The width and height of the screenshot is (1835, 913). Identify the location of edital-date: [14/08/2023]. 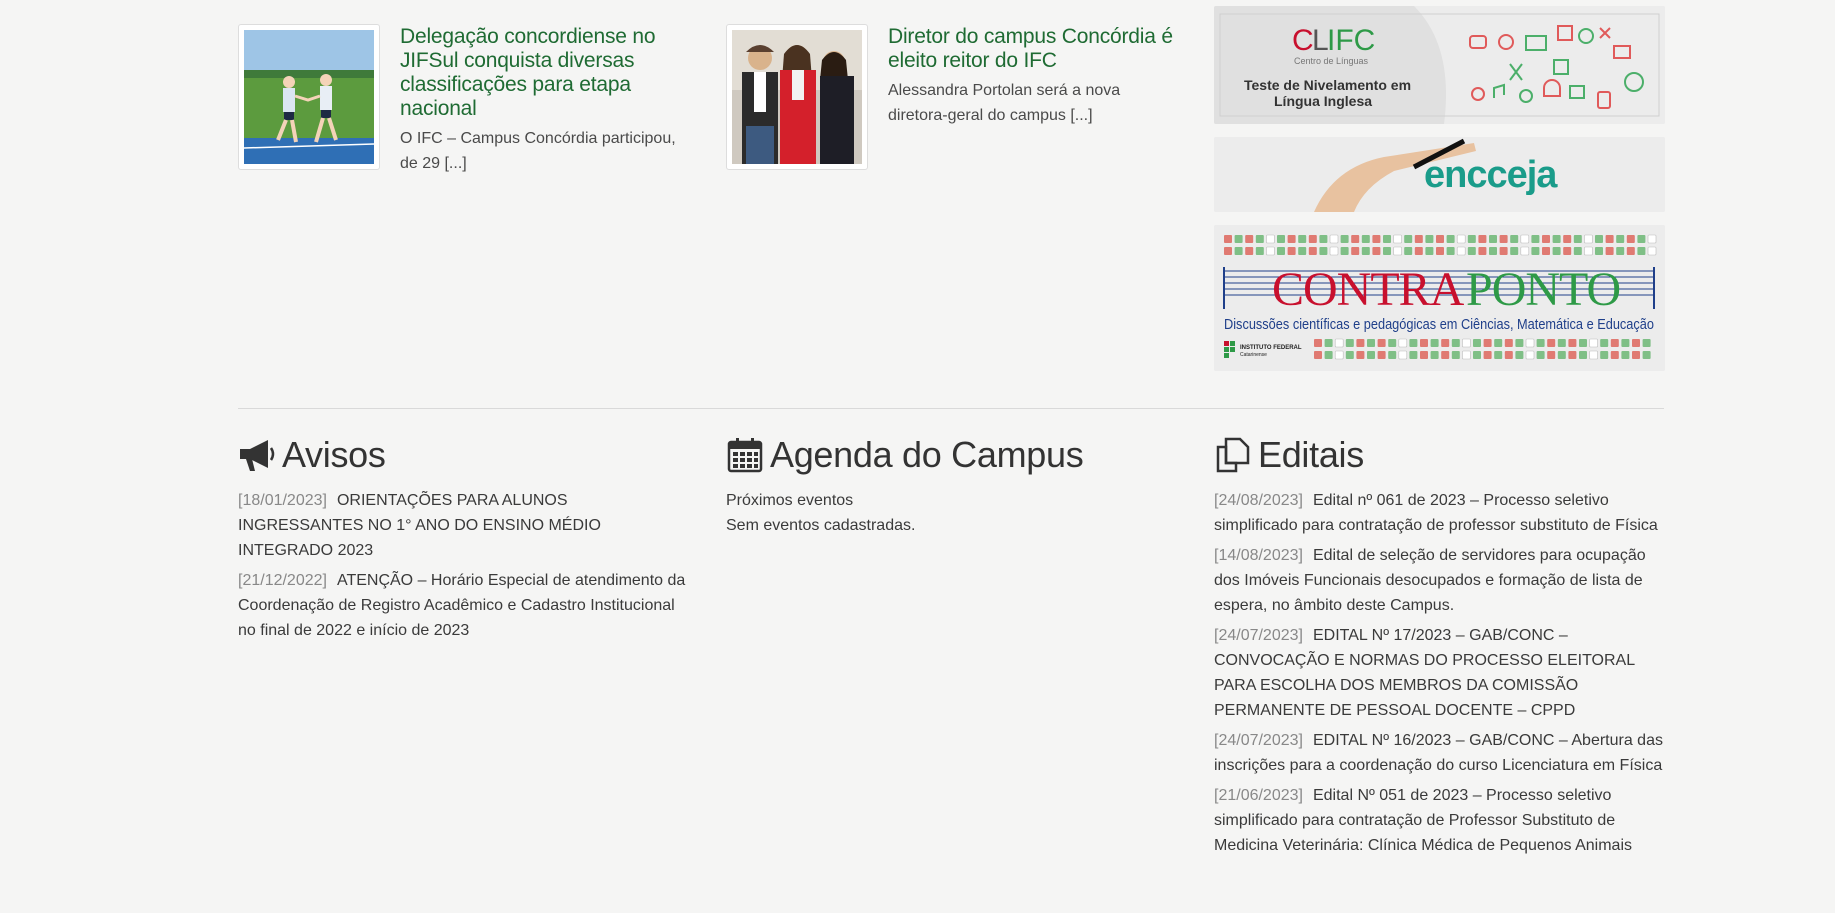
(1258, 555).